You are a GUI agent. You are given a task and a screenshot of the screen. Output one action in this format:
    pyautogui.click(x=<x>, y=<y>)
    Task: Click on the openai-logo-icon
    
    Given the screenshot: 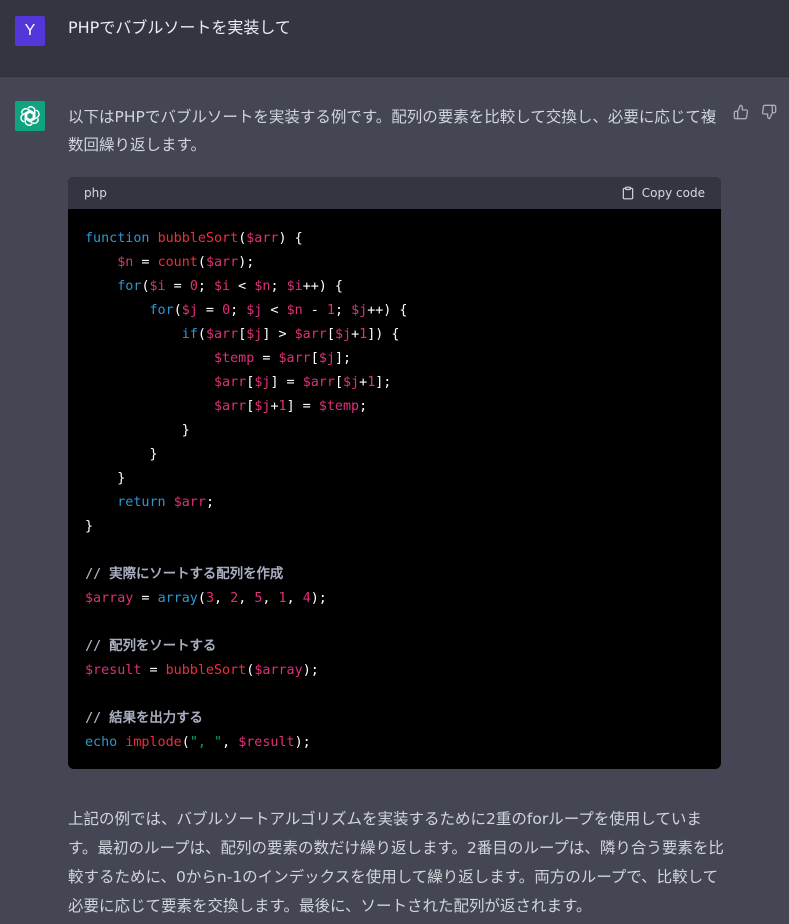 What is the action you would take?
    pyautogui.click(x=30, y=116)
    